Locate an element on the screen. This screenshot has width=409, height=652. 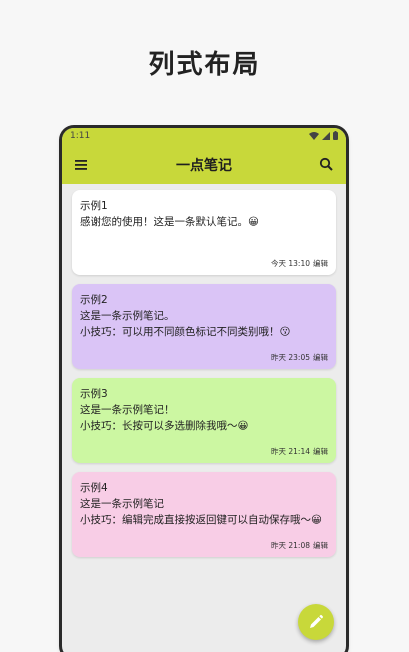
note-meta: 昨天 21:14 编辑 is located at coordinates (299, 451).